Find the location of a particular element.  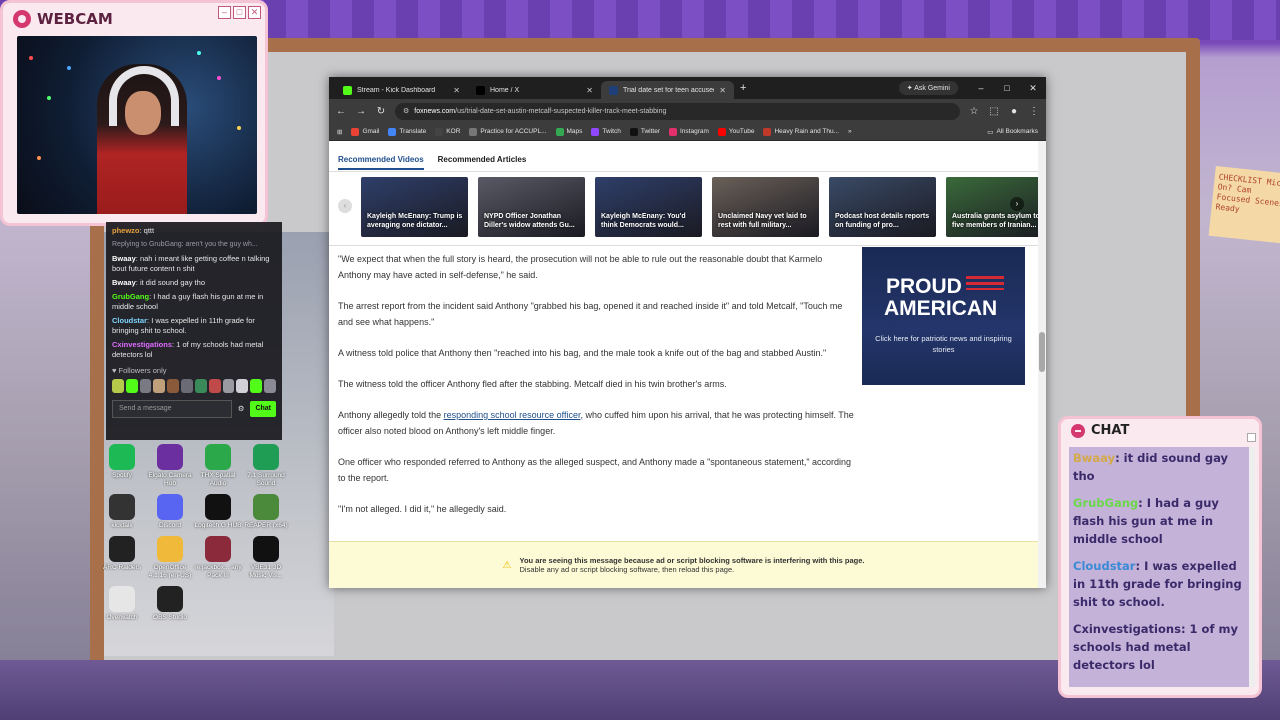

bookmark-item: Gmail is located at coordinates (365, 131).